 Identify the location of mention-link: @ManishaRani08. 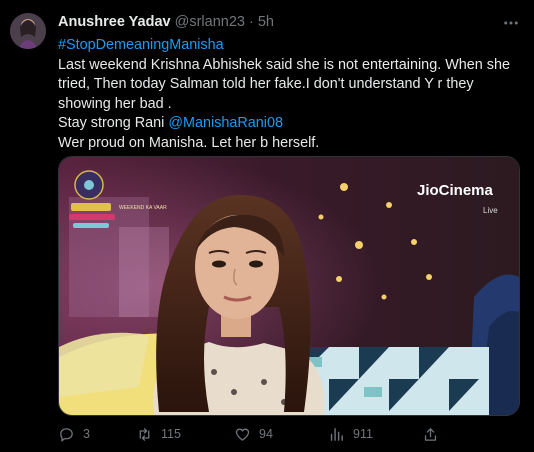
(225, 123).